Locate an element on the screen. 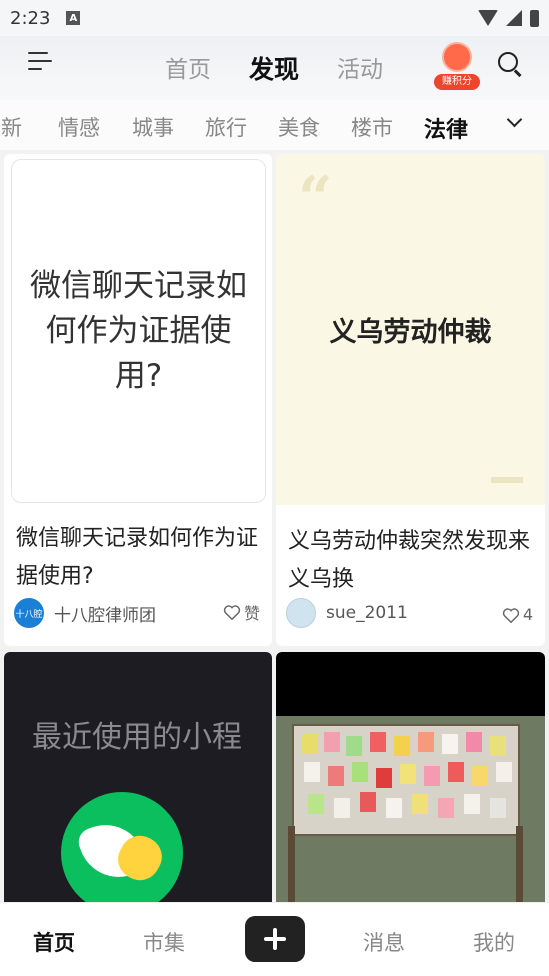 This screenshot has height=976, width=549. like-button: 赞 is located at coordinates (241, 612).